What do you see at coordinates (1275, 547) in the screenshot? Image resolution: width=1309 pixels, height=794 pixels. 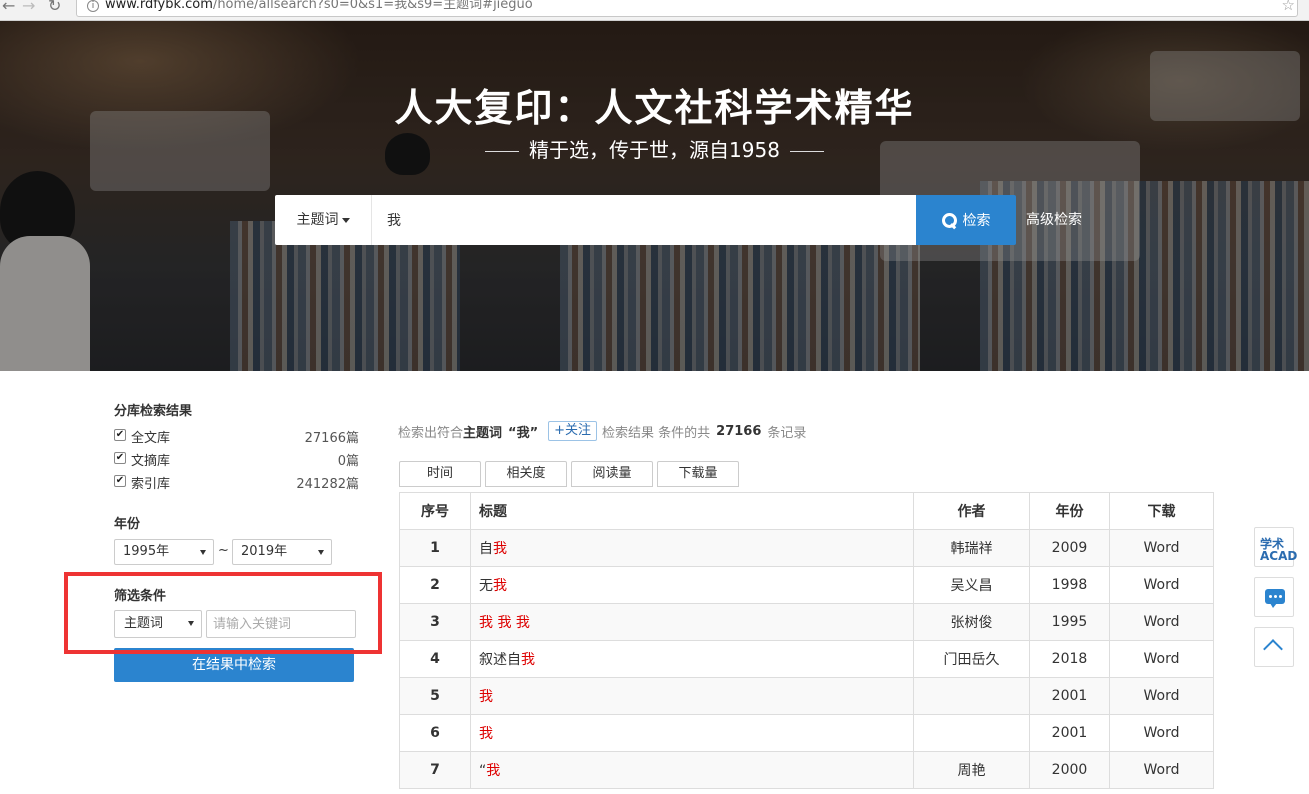 I see `academic-float-button: 学术 ACAD` at bounding box center [1275, 547].